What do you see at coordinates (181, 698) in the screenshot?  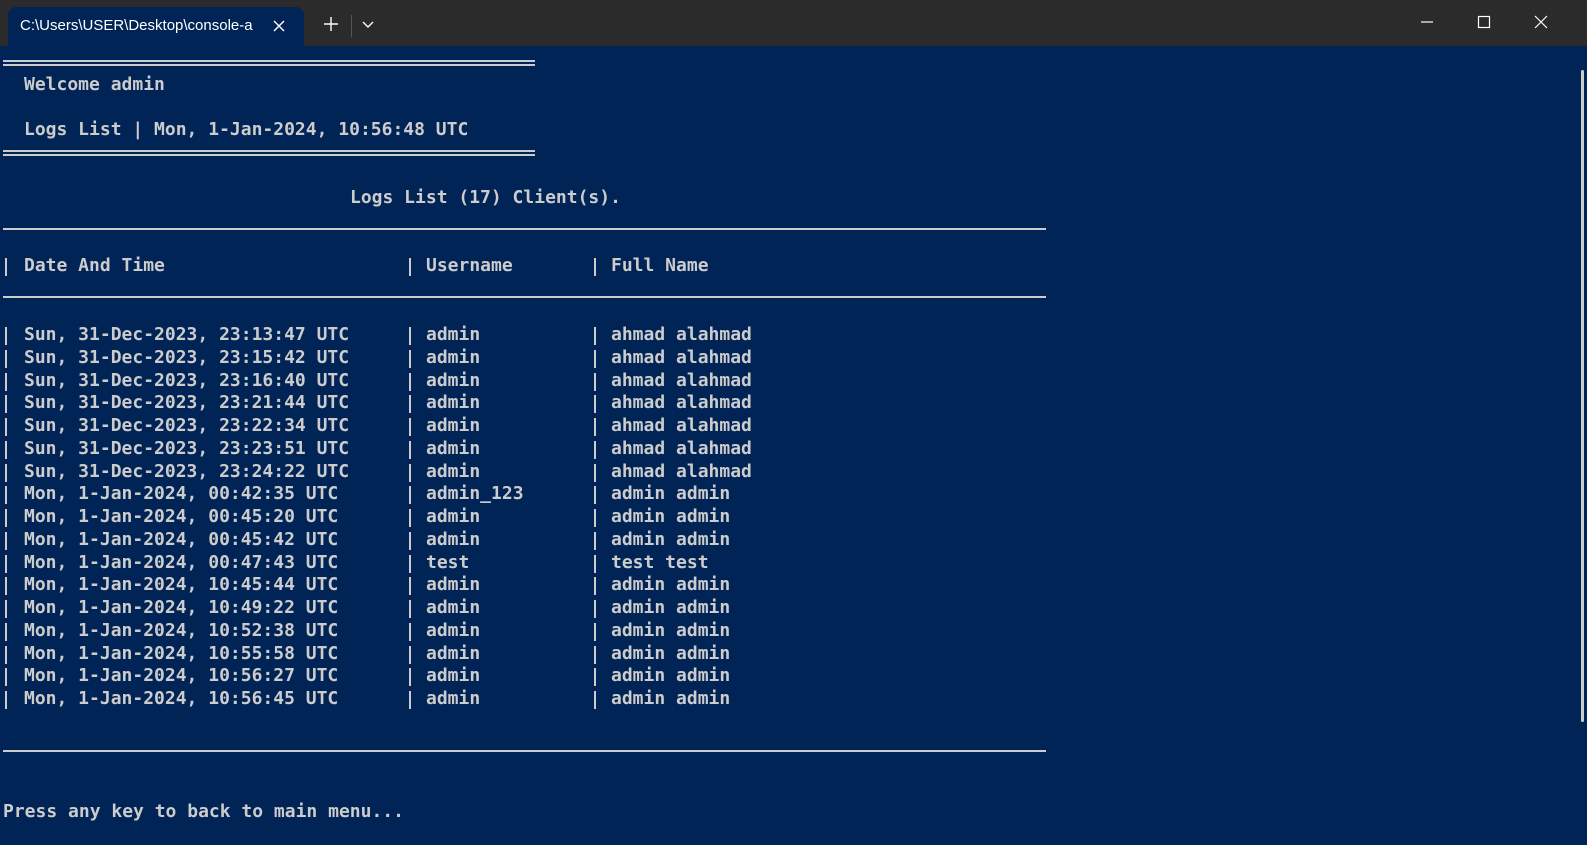 I see `cell-date-time: Mon, 1-Jan-2024, 10:56:45 UTC` at bounding box center [181, 698].